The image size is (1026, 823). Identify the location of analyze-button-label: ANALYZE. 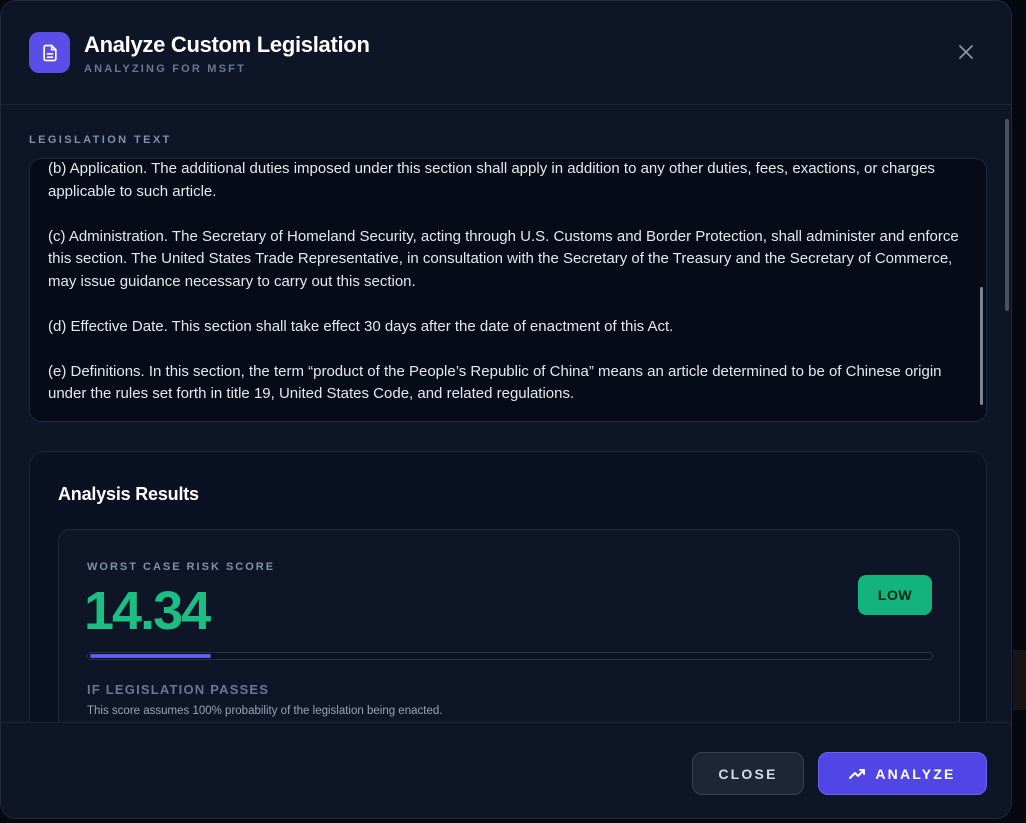
(915, 773).